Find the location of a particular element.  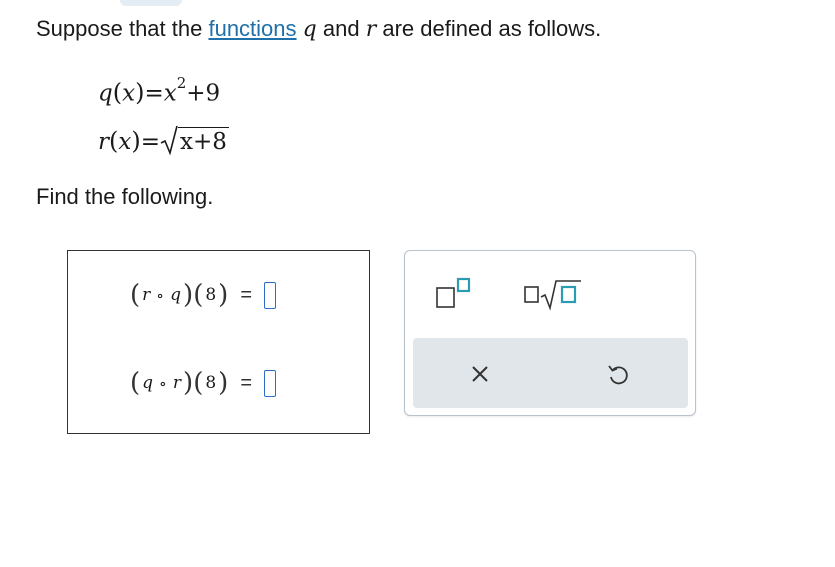

sqrt-button is located at coordinates (554, 295).